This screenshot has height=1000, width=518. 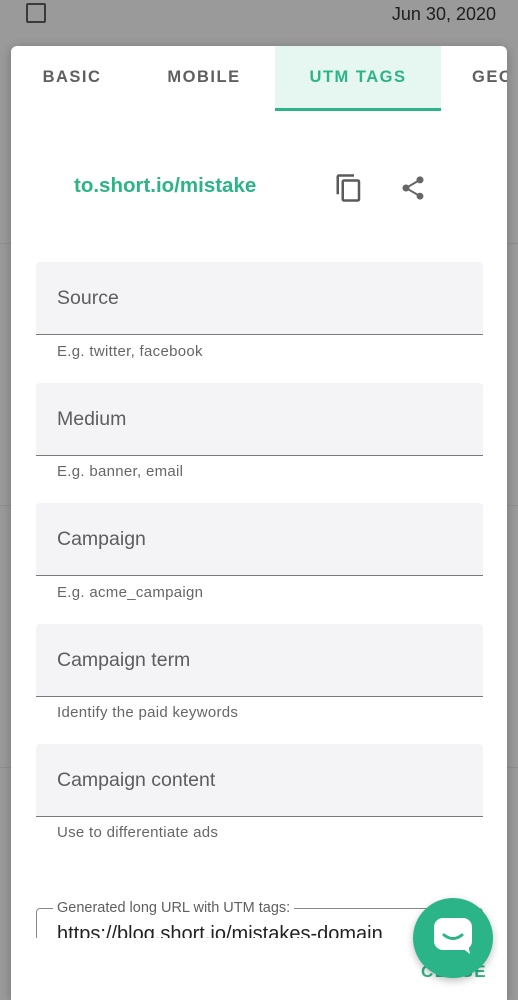 I want to click on campaign-content-hint: Use to differentiate ads, so click(x=138, y=832).